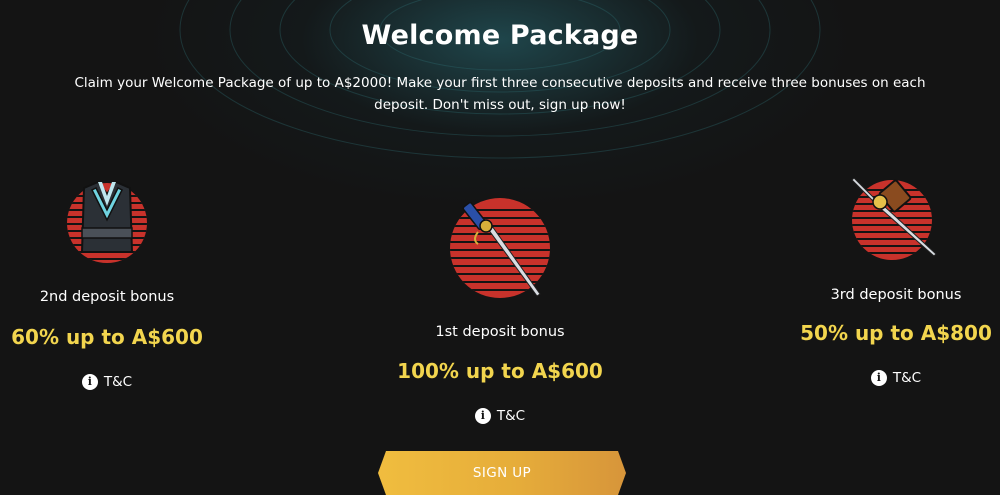 This screenshot has height=495, width=1000. What do you see at coordinates (500, 310) in the screenshot?
I see `bonus-card-1st: 1st deposit bonus 100% up to A$600 i T&C` at bounding box center [500, 310].